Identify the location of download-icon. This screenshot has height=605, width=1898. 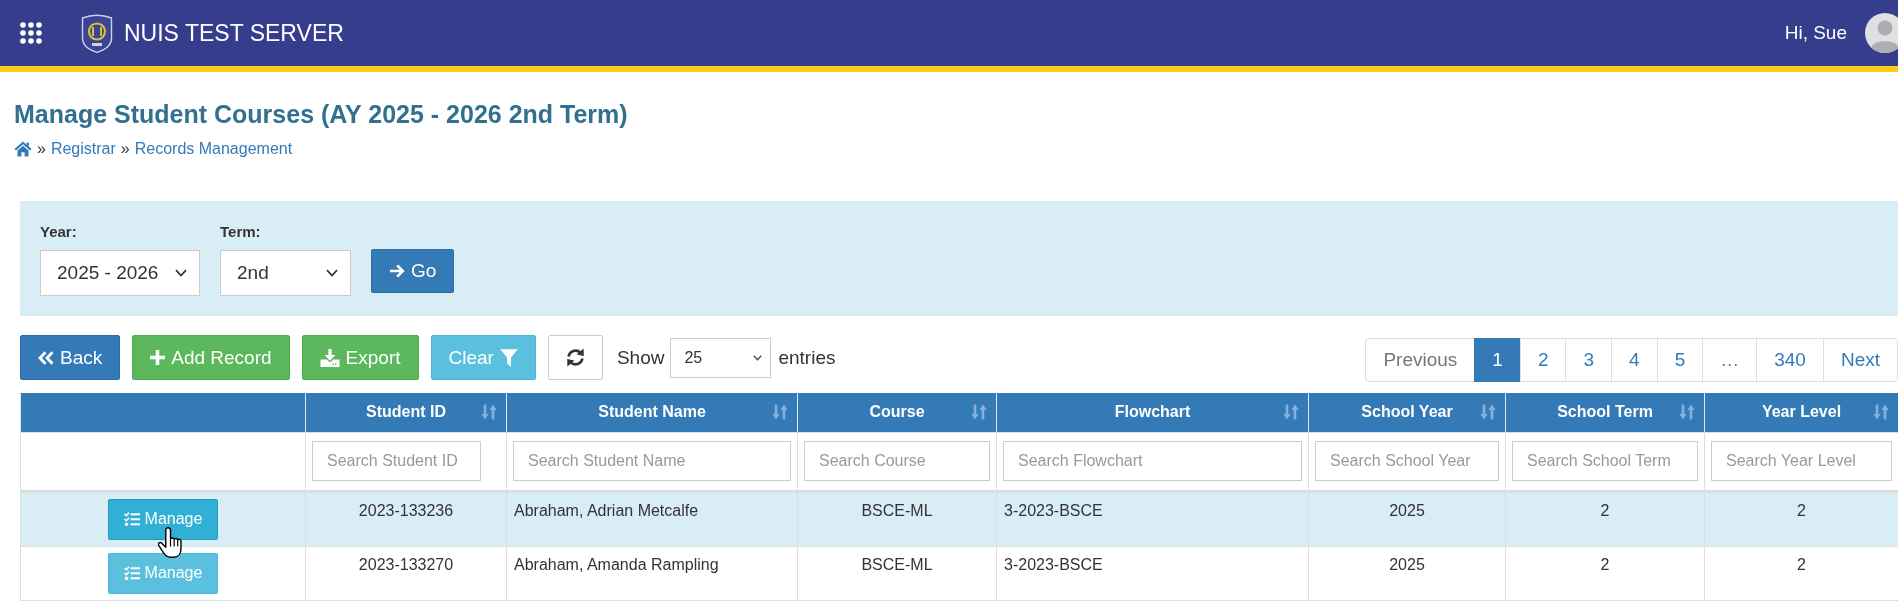
(329, 357).